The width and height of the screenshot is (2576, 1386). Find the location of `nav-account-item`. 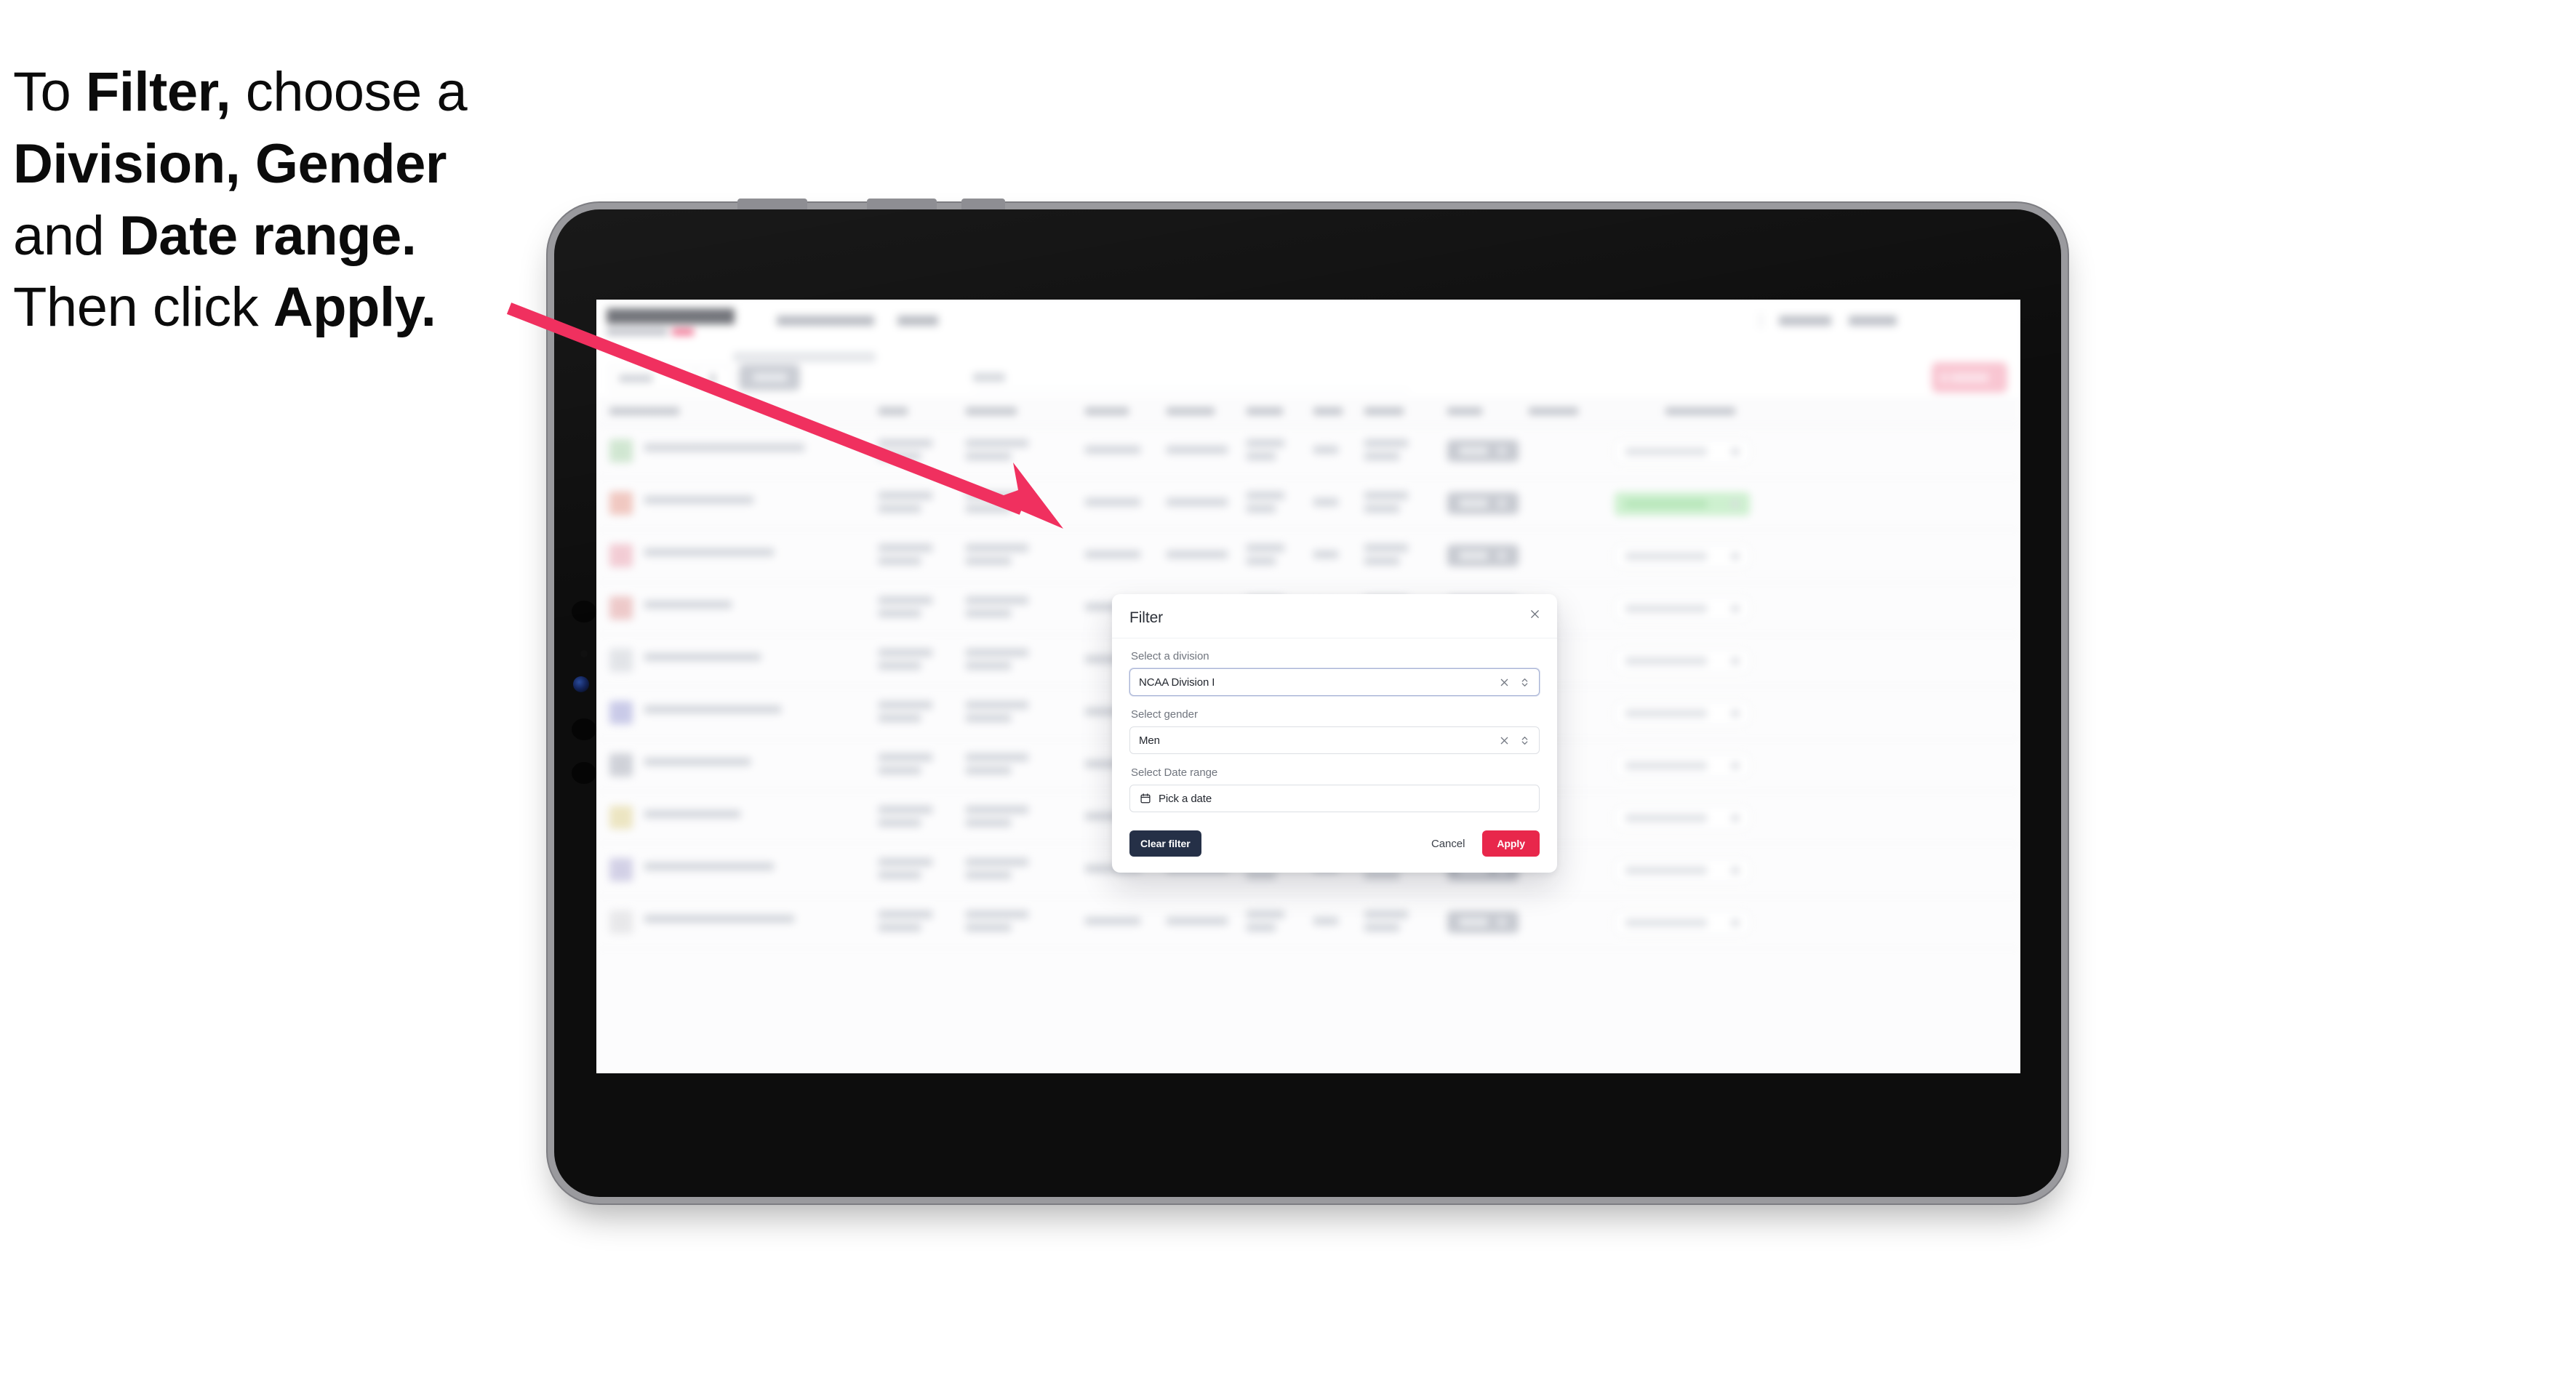

nav-account-item is located at coordinates (1805, 321).